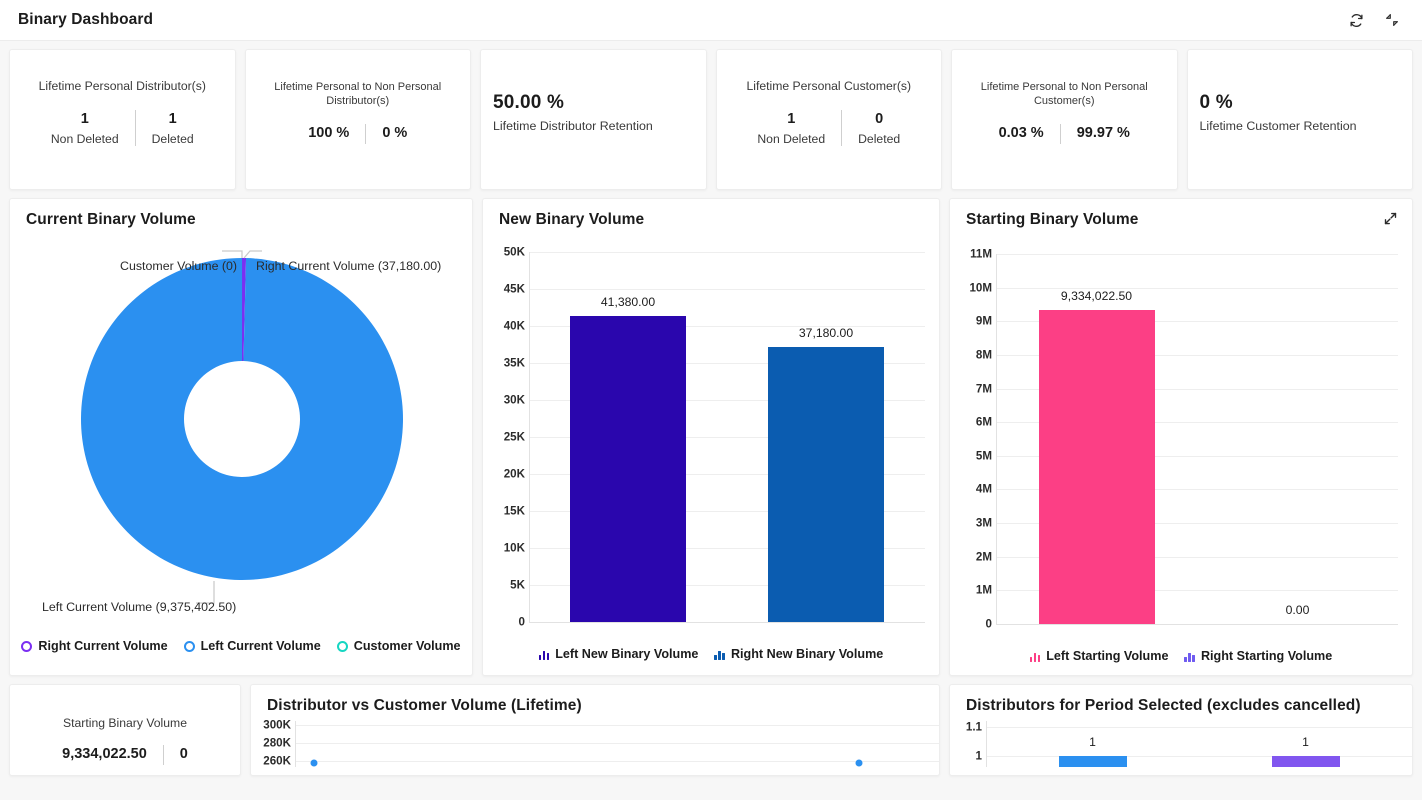 The width and height of the screenshot is (1422, 800). What do you see at coordinates (798, 654) in the screenshot?
I see `legend-item-right-new-binary-volume: Right New Binary Volume` at bounding box center [798, 654].